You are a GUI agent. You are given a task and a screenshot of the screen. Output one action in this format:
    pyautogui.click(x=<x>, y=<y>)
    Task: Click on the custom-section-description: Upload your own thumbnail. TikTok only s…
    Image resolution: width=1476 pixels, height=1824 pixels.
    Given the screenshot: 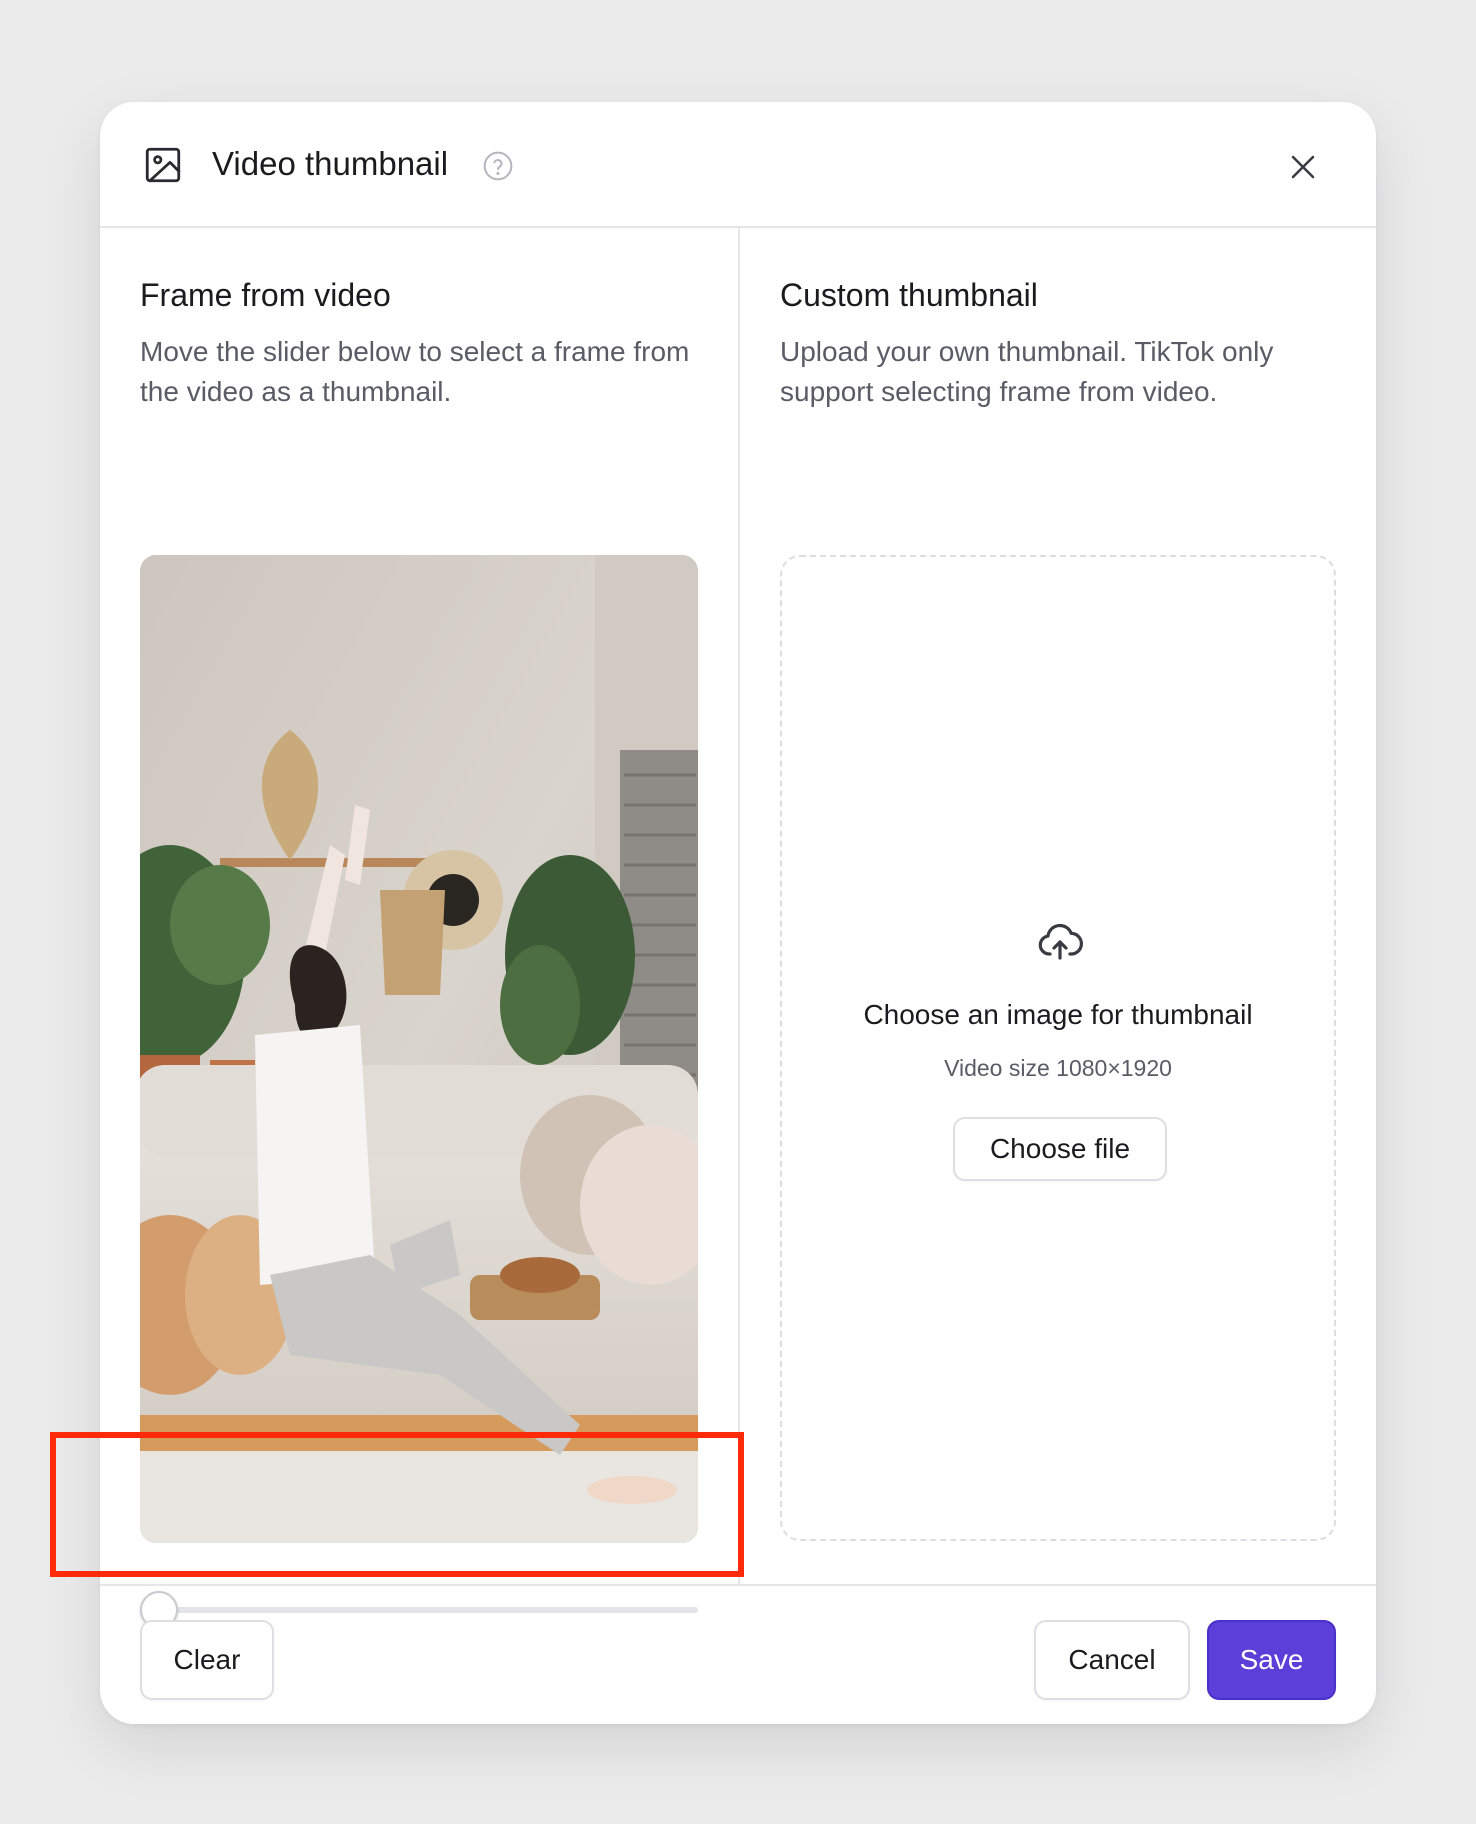 What is the action you would take?
    pyautogui.click(x=1027, y=371)
    